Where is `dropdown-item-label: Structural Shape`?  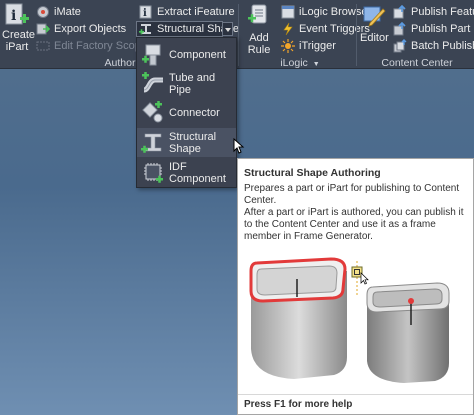 dropdown-item-label: Structural Shape is located at coordinates (193, 142).